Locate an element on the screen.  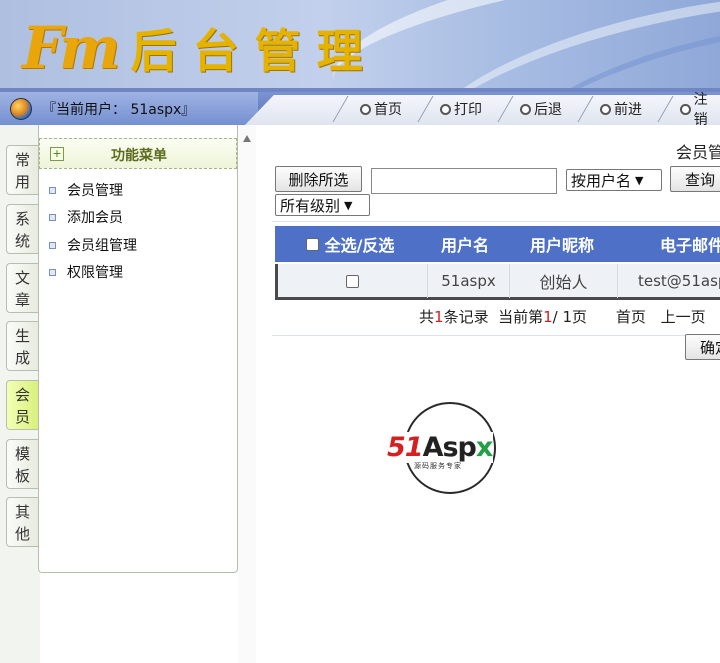
nav-bar: 『当前用户： 51aspx』 首页 打印 后退 前进 注销 is located at coordinates (360, 110).